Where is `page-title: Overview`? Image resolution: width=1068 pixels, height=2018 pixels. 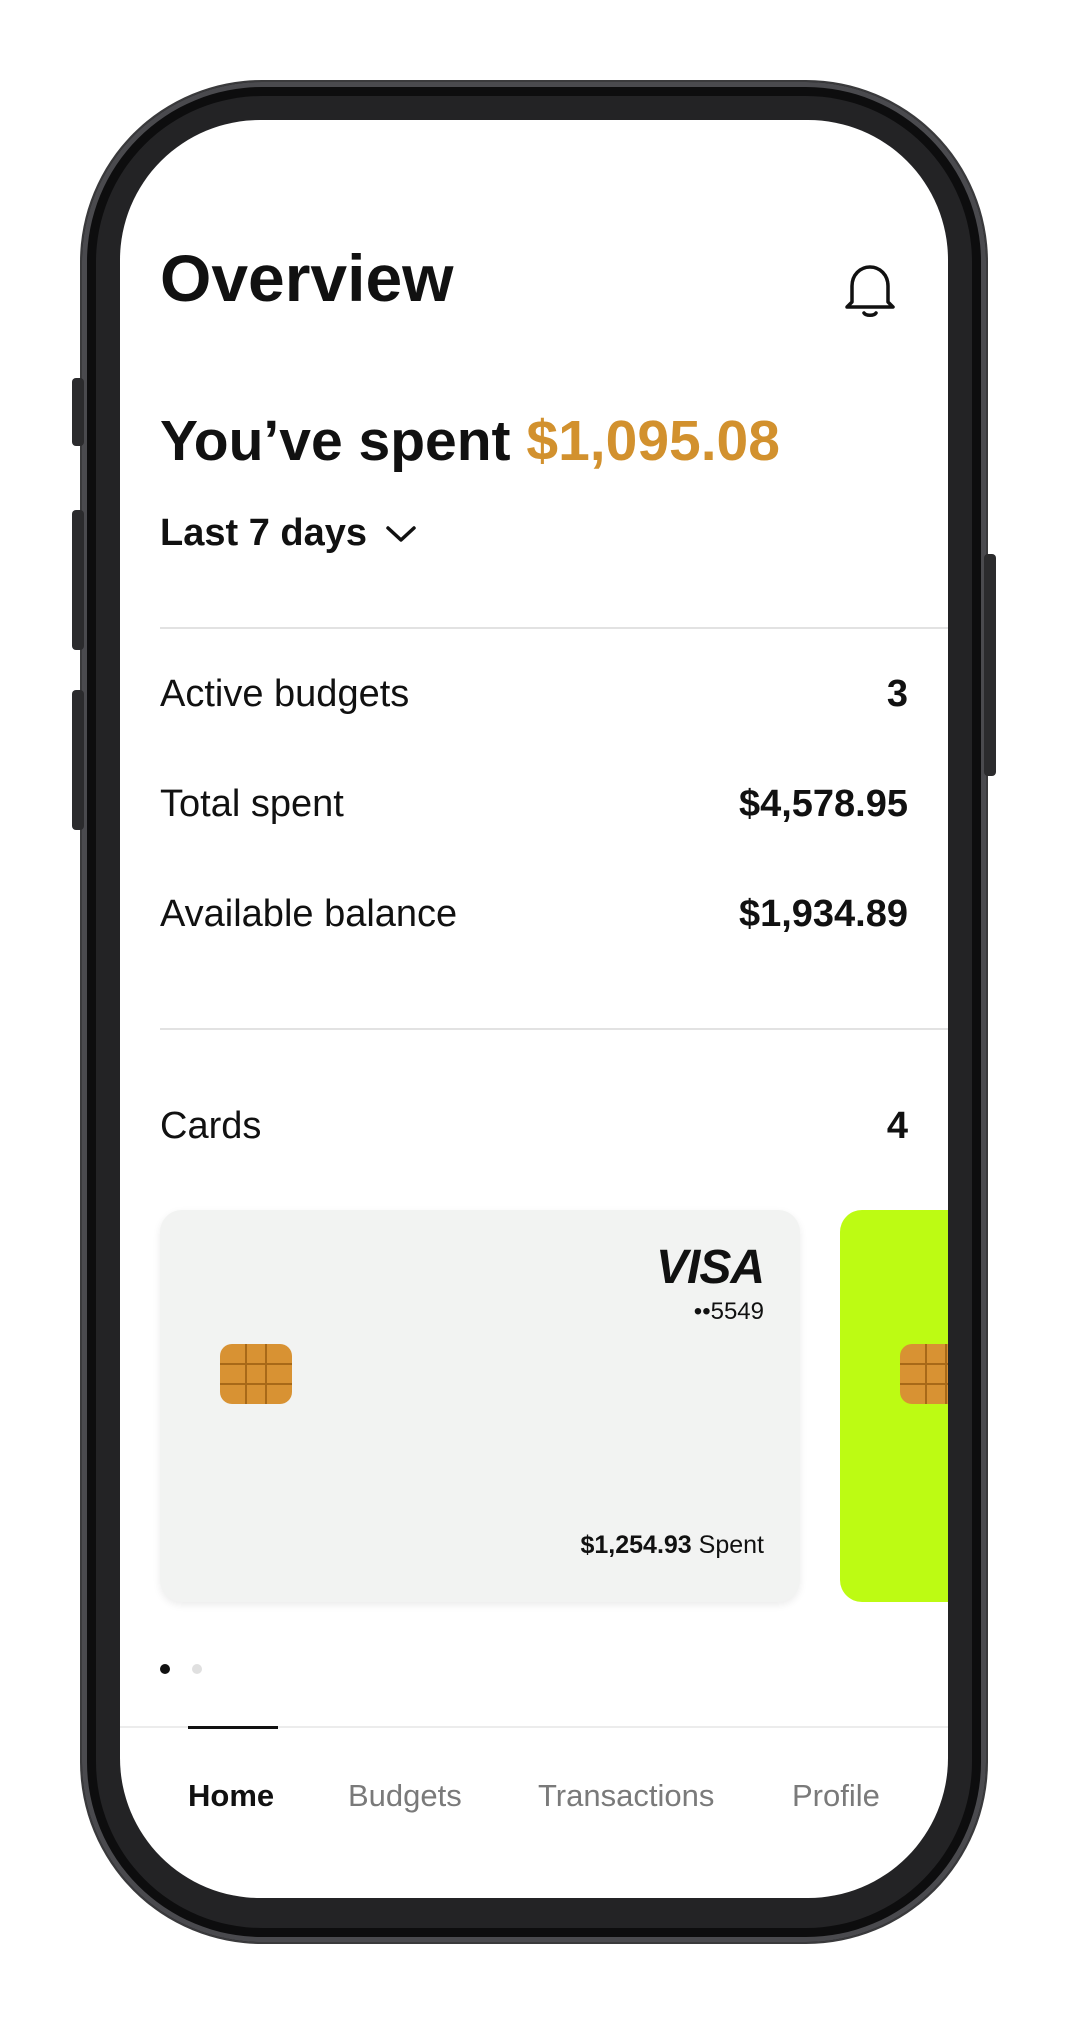 page-title: Overview is located at coordinates (307, 278).